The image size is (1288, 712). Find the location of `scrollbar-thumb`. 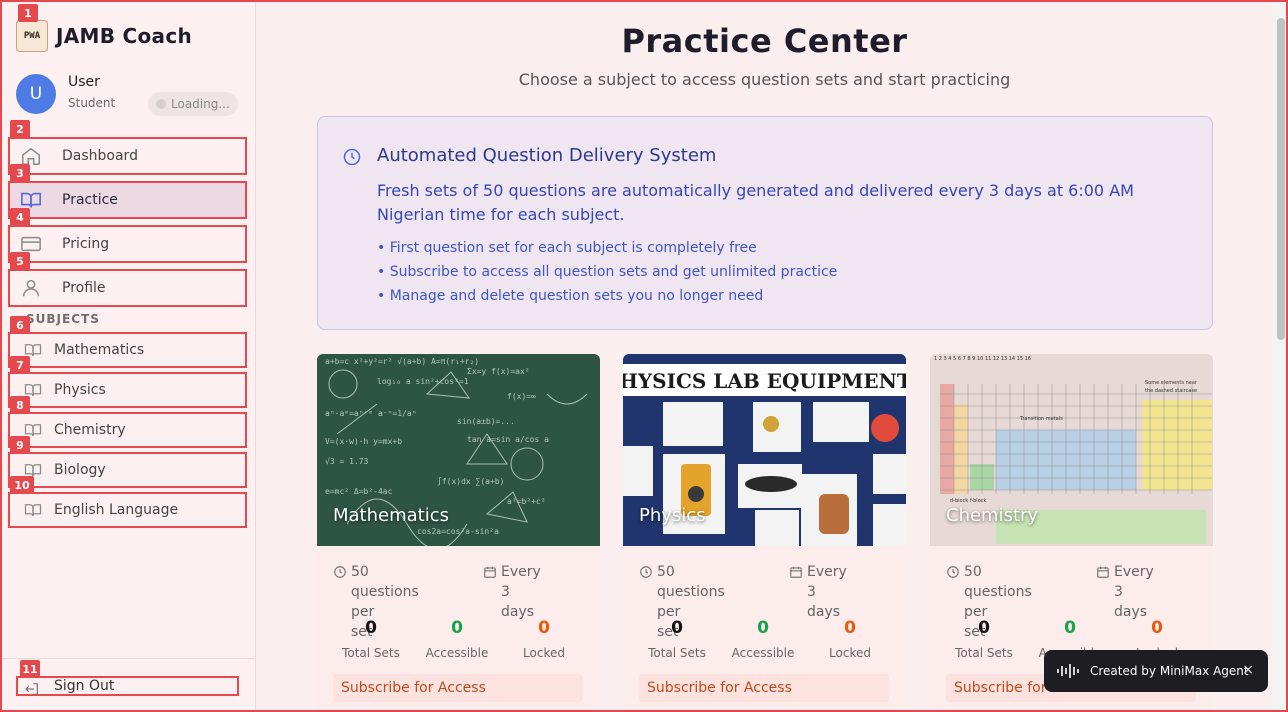

scrollbar-thumb is located at coordinates (1281, 179).